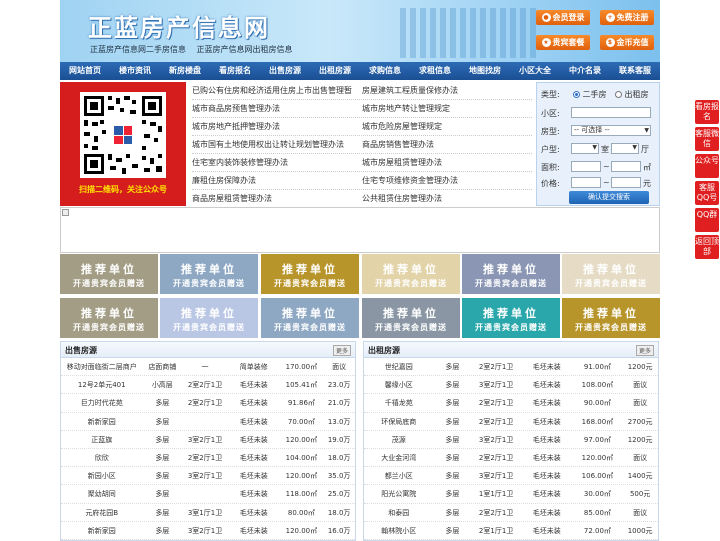  What do you see at coordinates (385, 71) in the screenshot?
I see `nav-wanted-buy: 求购信息` at bounding box center [385, 71].